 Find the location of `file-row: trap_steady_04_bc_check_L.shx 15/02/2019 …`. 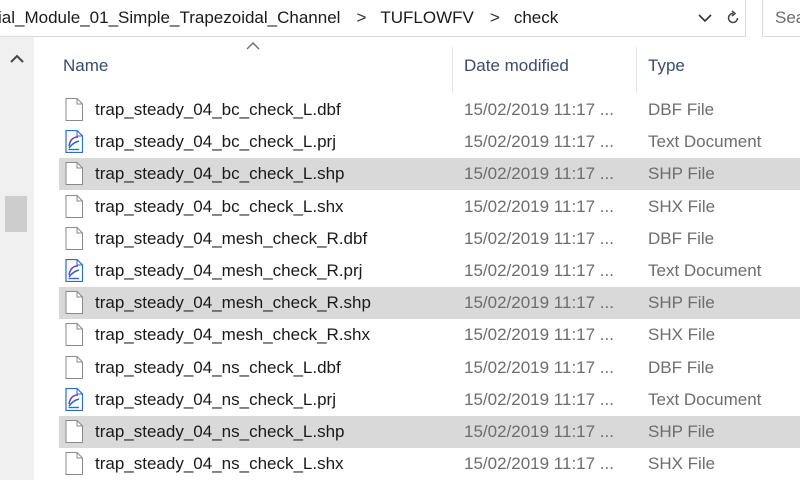

file-row: trap_steady_04_bc_check_L.shx 15/02/2019 … is located at coordinates (429, 207).